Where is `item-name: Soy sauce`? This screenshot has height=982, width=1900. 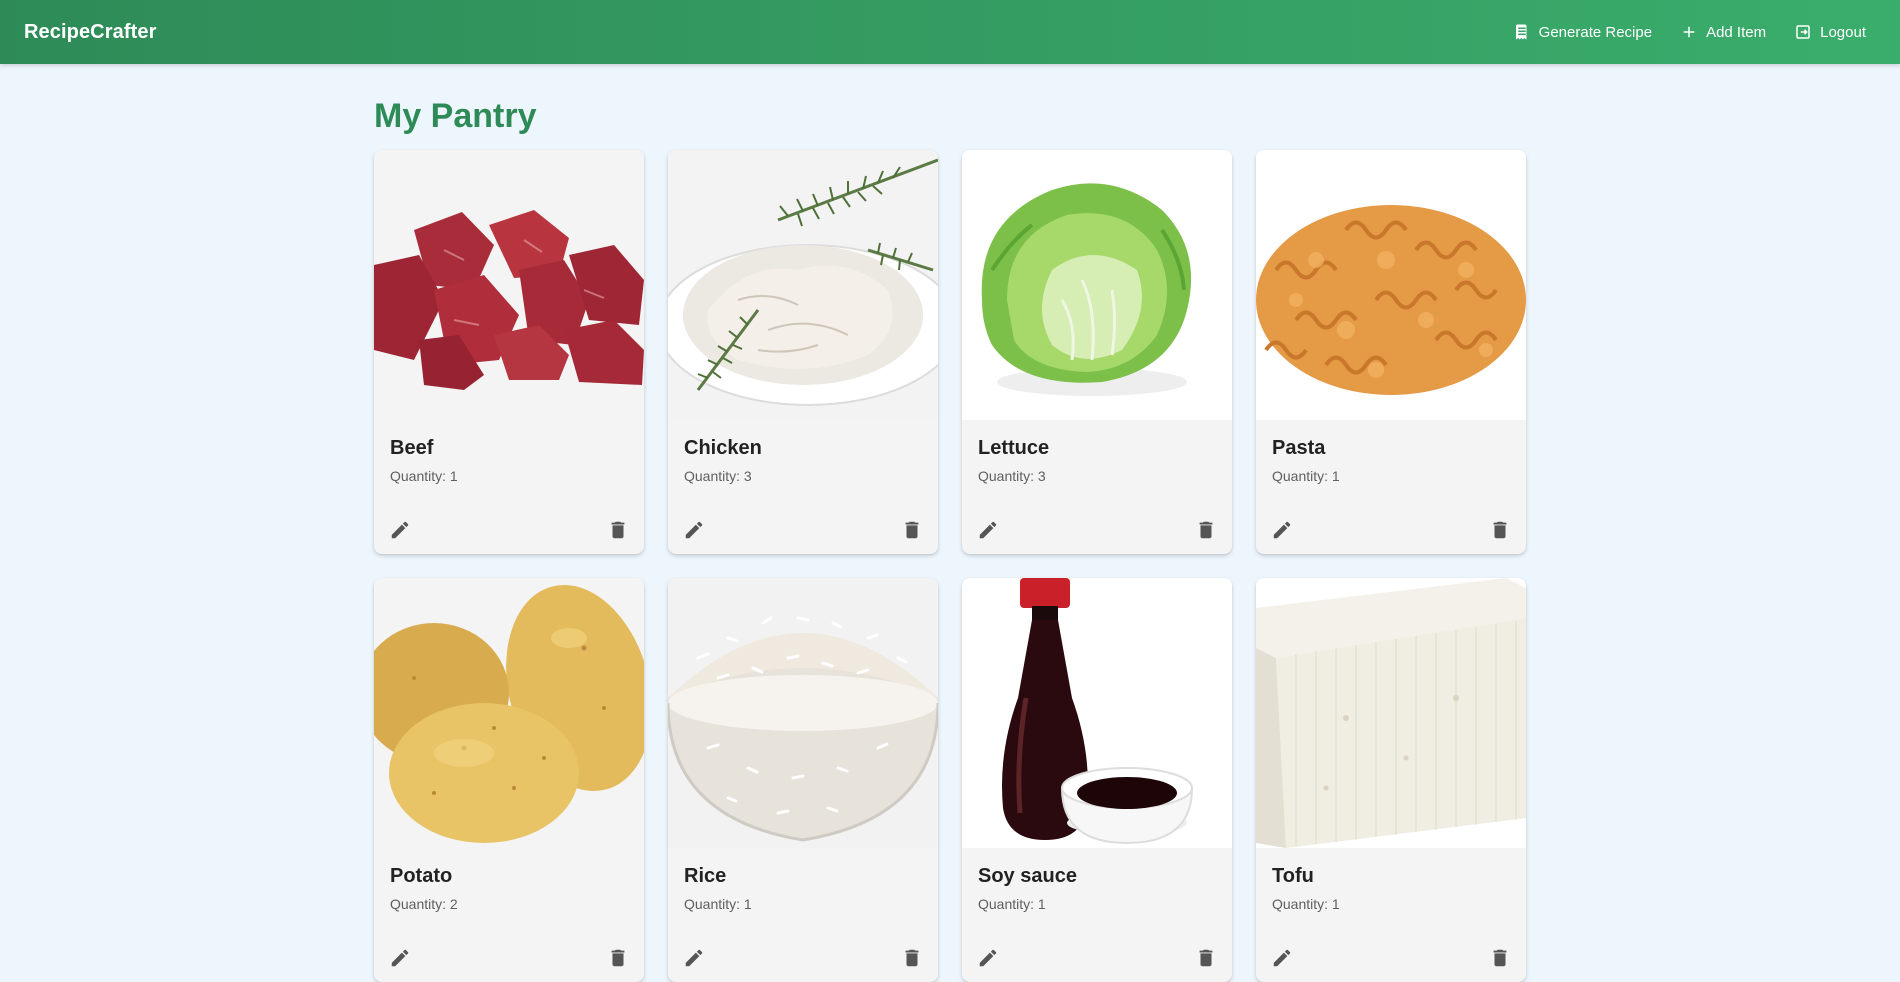 item-name: Soy sauce is located at coordinates (1027, 876).